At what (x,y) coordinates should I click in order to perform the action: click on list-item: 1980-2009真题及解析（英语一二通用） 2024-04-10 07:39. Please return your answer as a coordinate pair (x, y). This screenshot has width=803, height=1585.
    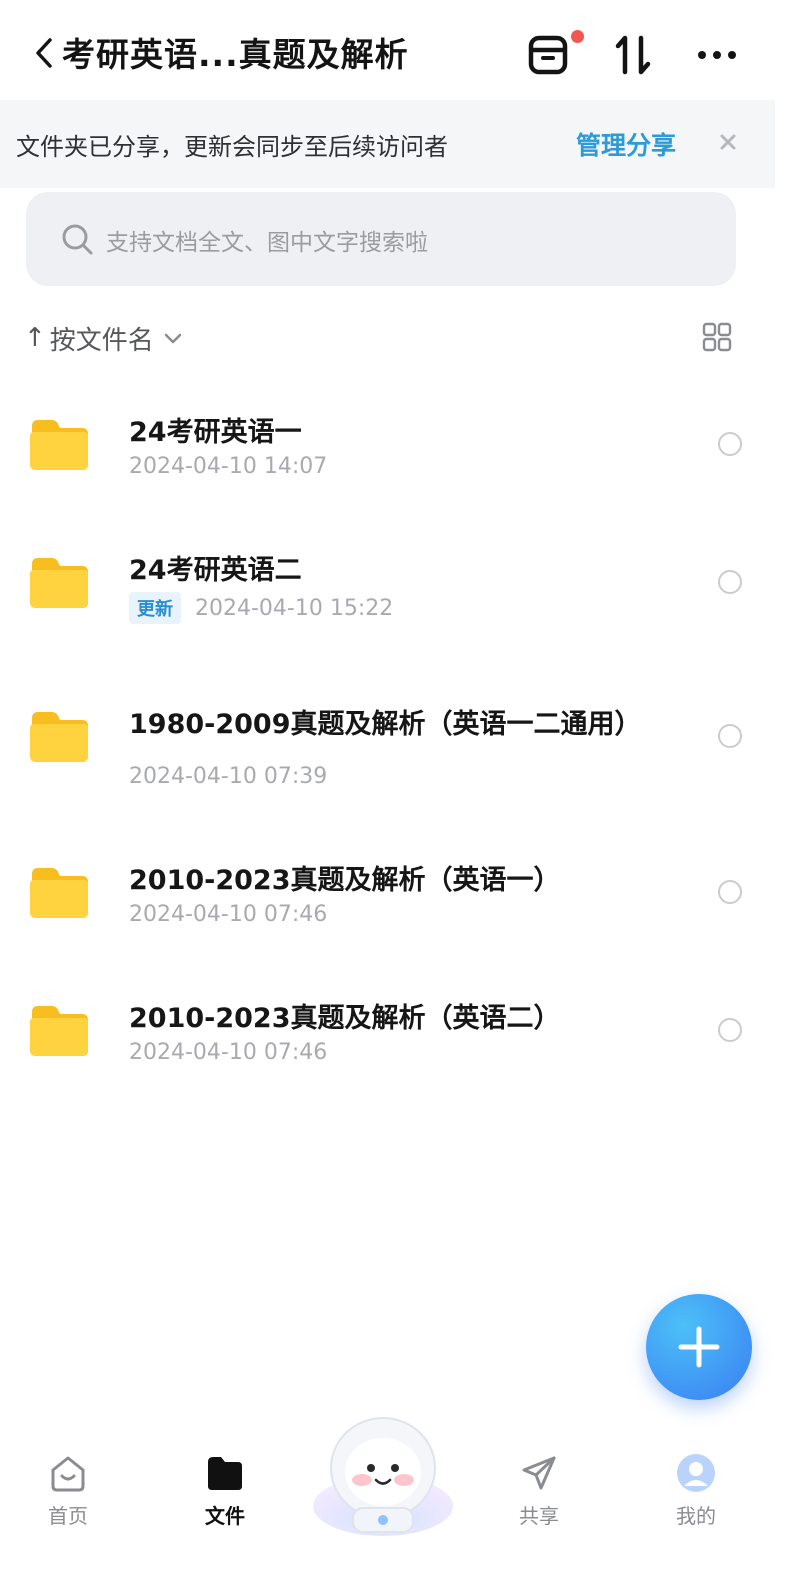
    Looking at the image, I should click on (387, 736).